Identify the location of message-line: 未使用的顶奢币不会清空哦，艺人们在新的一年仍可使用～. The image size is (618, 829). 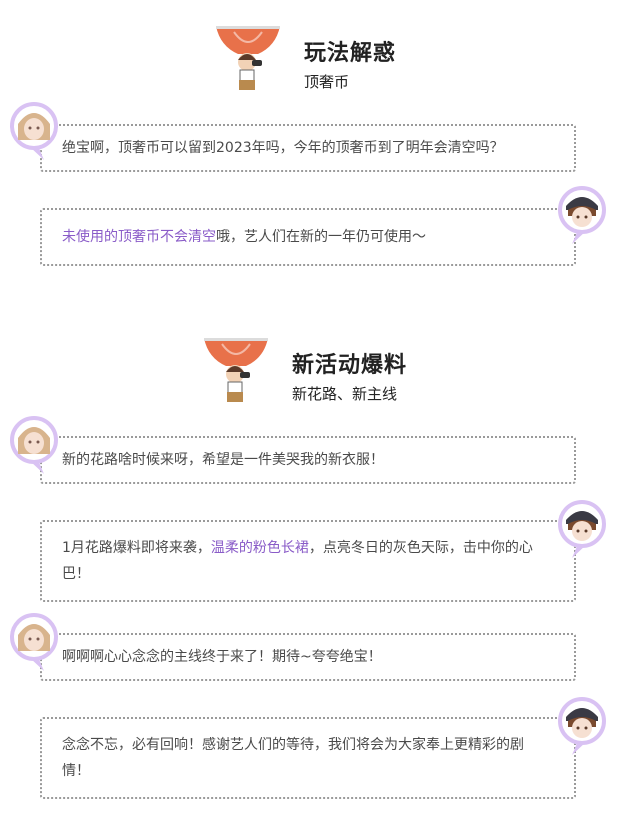
(244, 237).